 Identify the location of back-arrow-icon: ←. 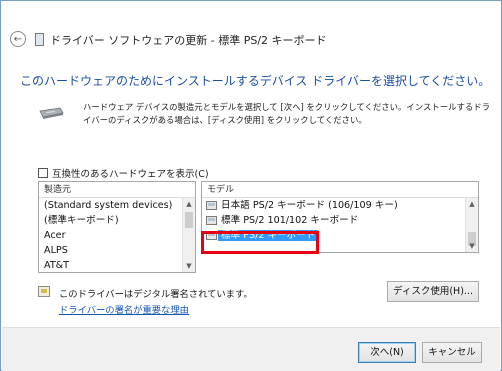
(18, 39).